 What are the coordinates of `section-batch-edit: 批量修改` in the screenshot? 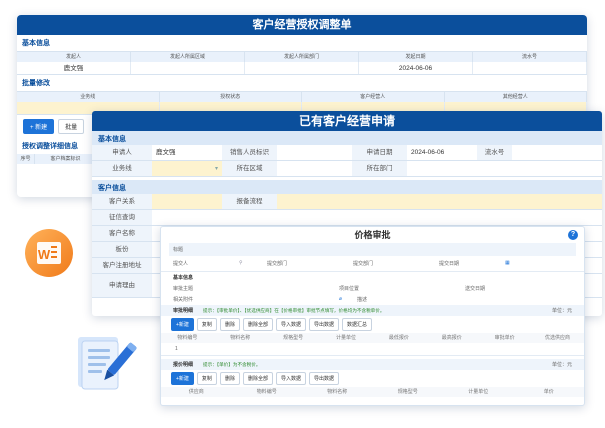 It's located at (302, 83).